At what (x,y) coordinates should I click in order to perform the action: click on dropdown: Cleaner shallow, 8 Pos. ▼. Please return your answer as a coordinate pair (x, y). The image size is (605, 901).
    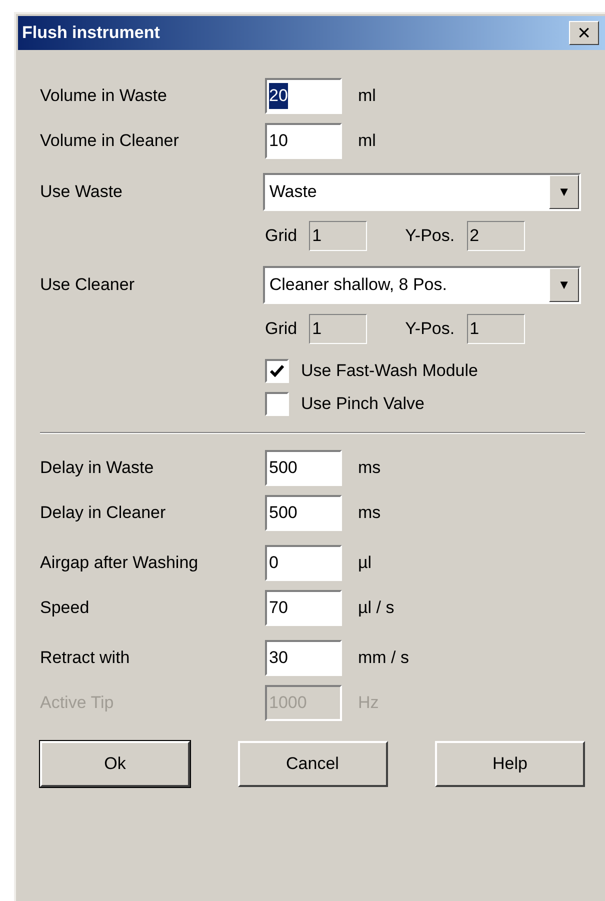
    Looking at the image, I should click on (422, 285).